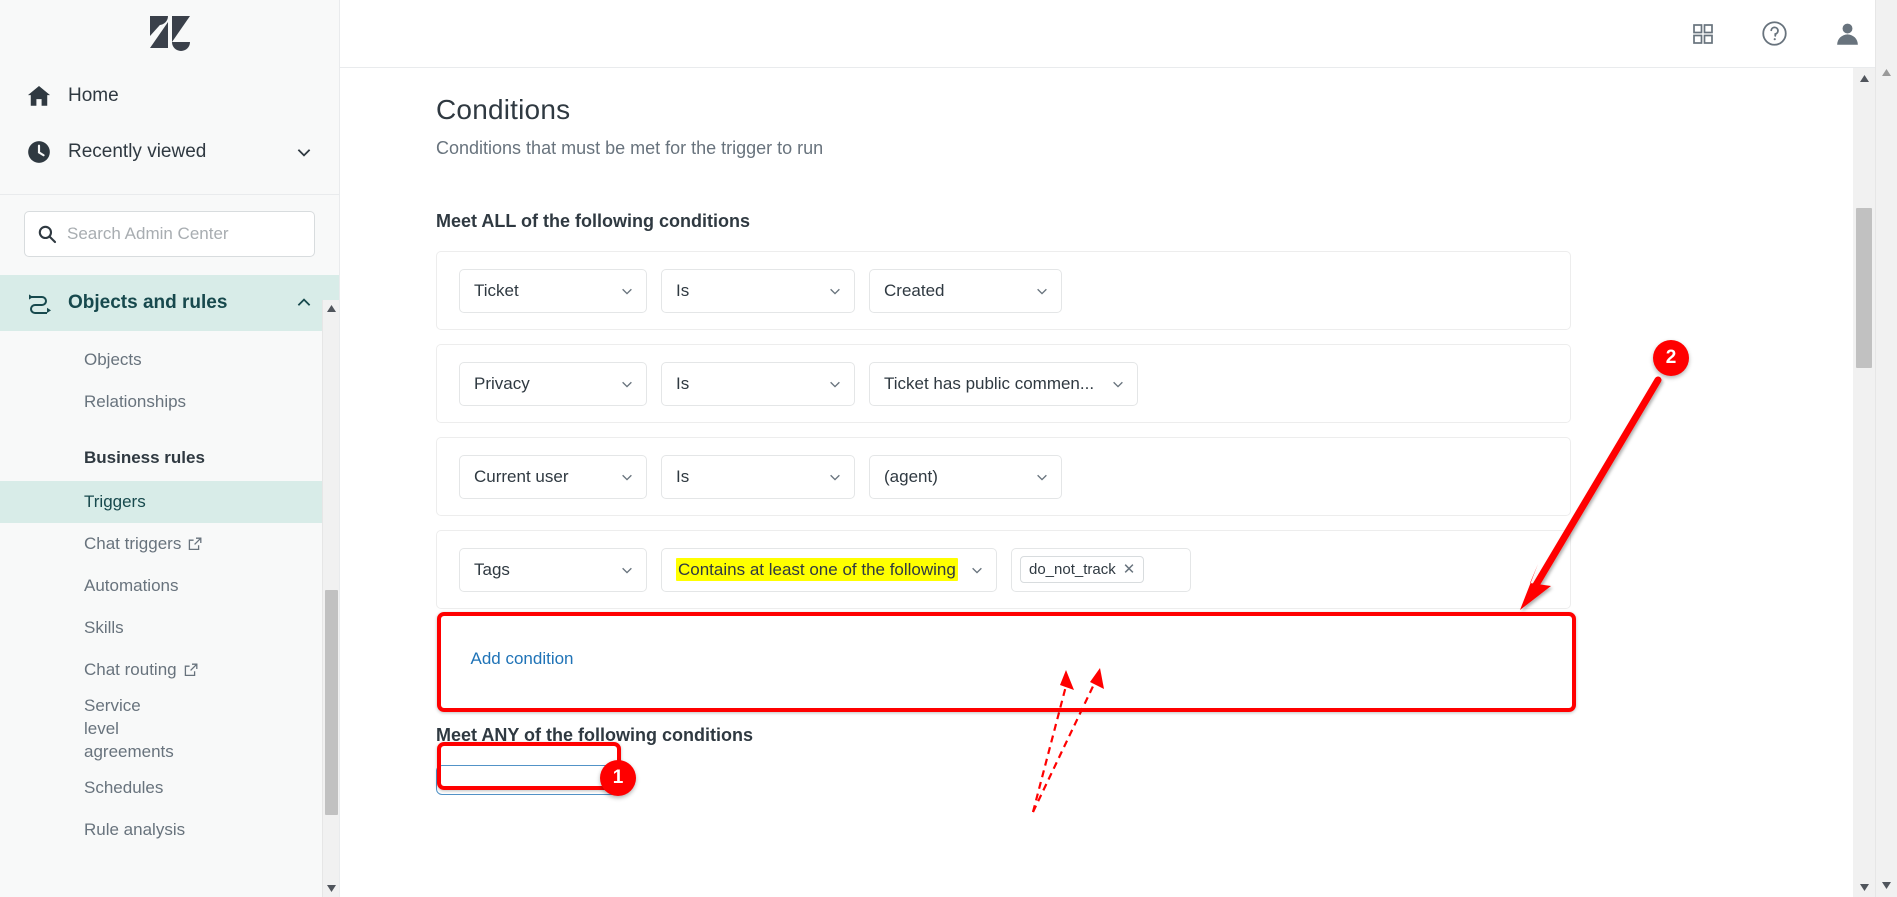  Describe the element at coordinates (43, 303) in the screenshot. I see `objects-rules-icon` at that location.